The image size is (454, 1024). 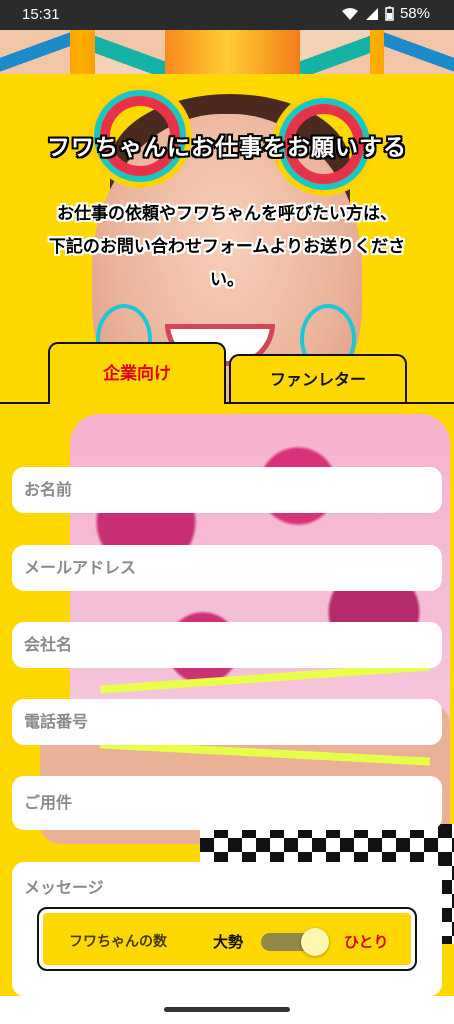 What do you see at coordinates (414, 13) in the screenshot?
I see `battery-percent: 58%` at bounding box center [414, 13].